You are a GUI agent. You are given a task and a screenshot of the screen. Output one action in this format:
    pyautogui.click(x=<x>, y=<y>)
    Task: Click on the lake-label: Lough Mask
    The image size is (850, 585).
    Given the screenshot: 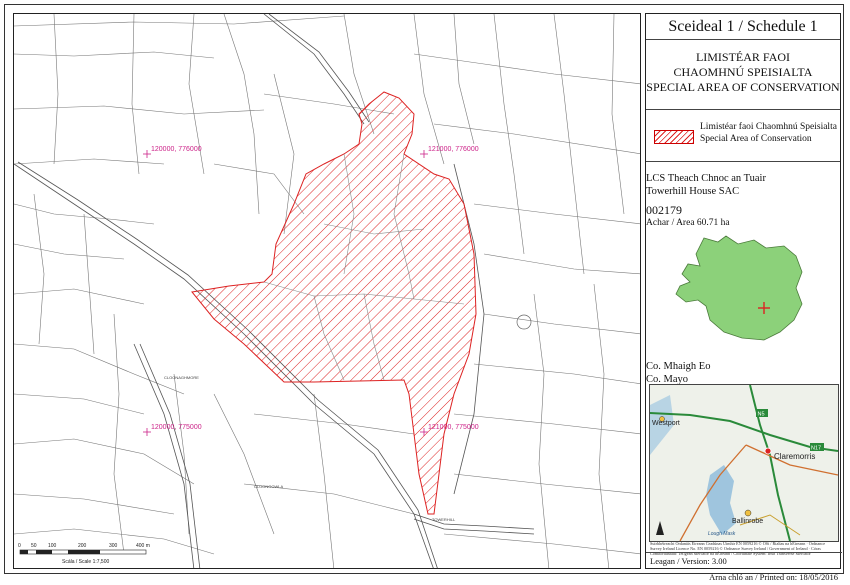 What is the action you would take?
    pyautogui.click(x=722, y=534)
    